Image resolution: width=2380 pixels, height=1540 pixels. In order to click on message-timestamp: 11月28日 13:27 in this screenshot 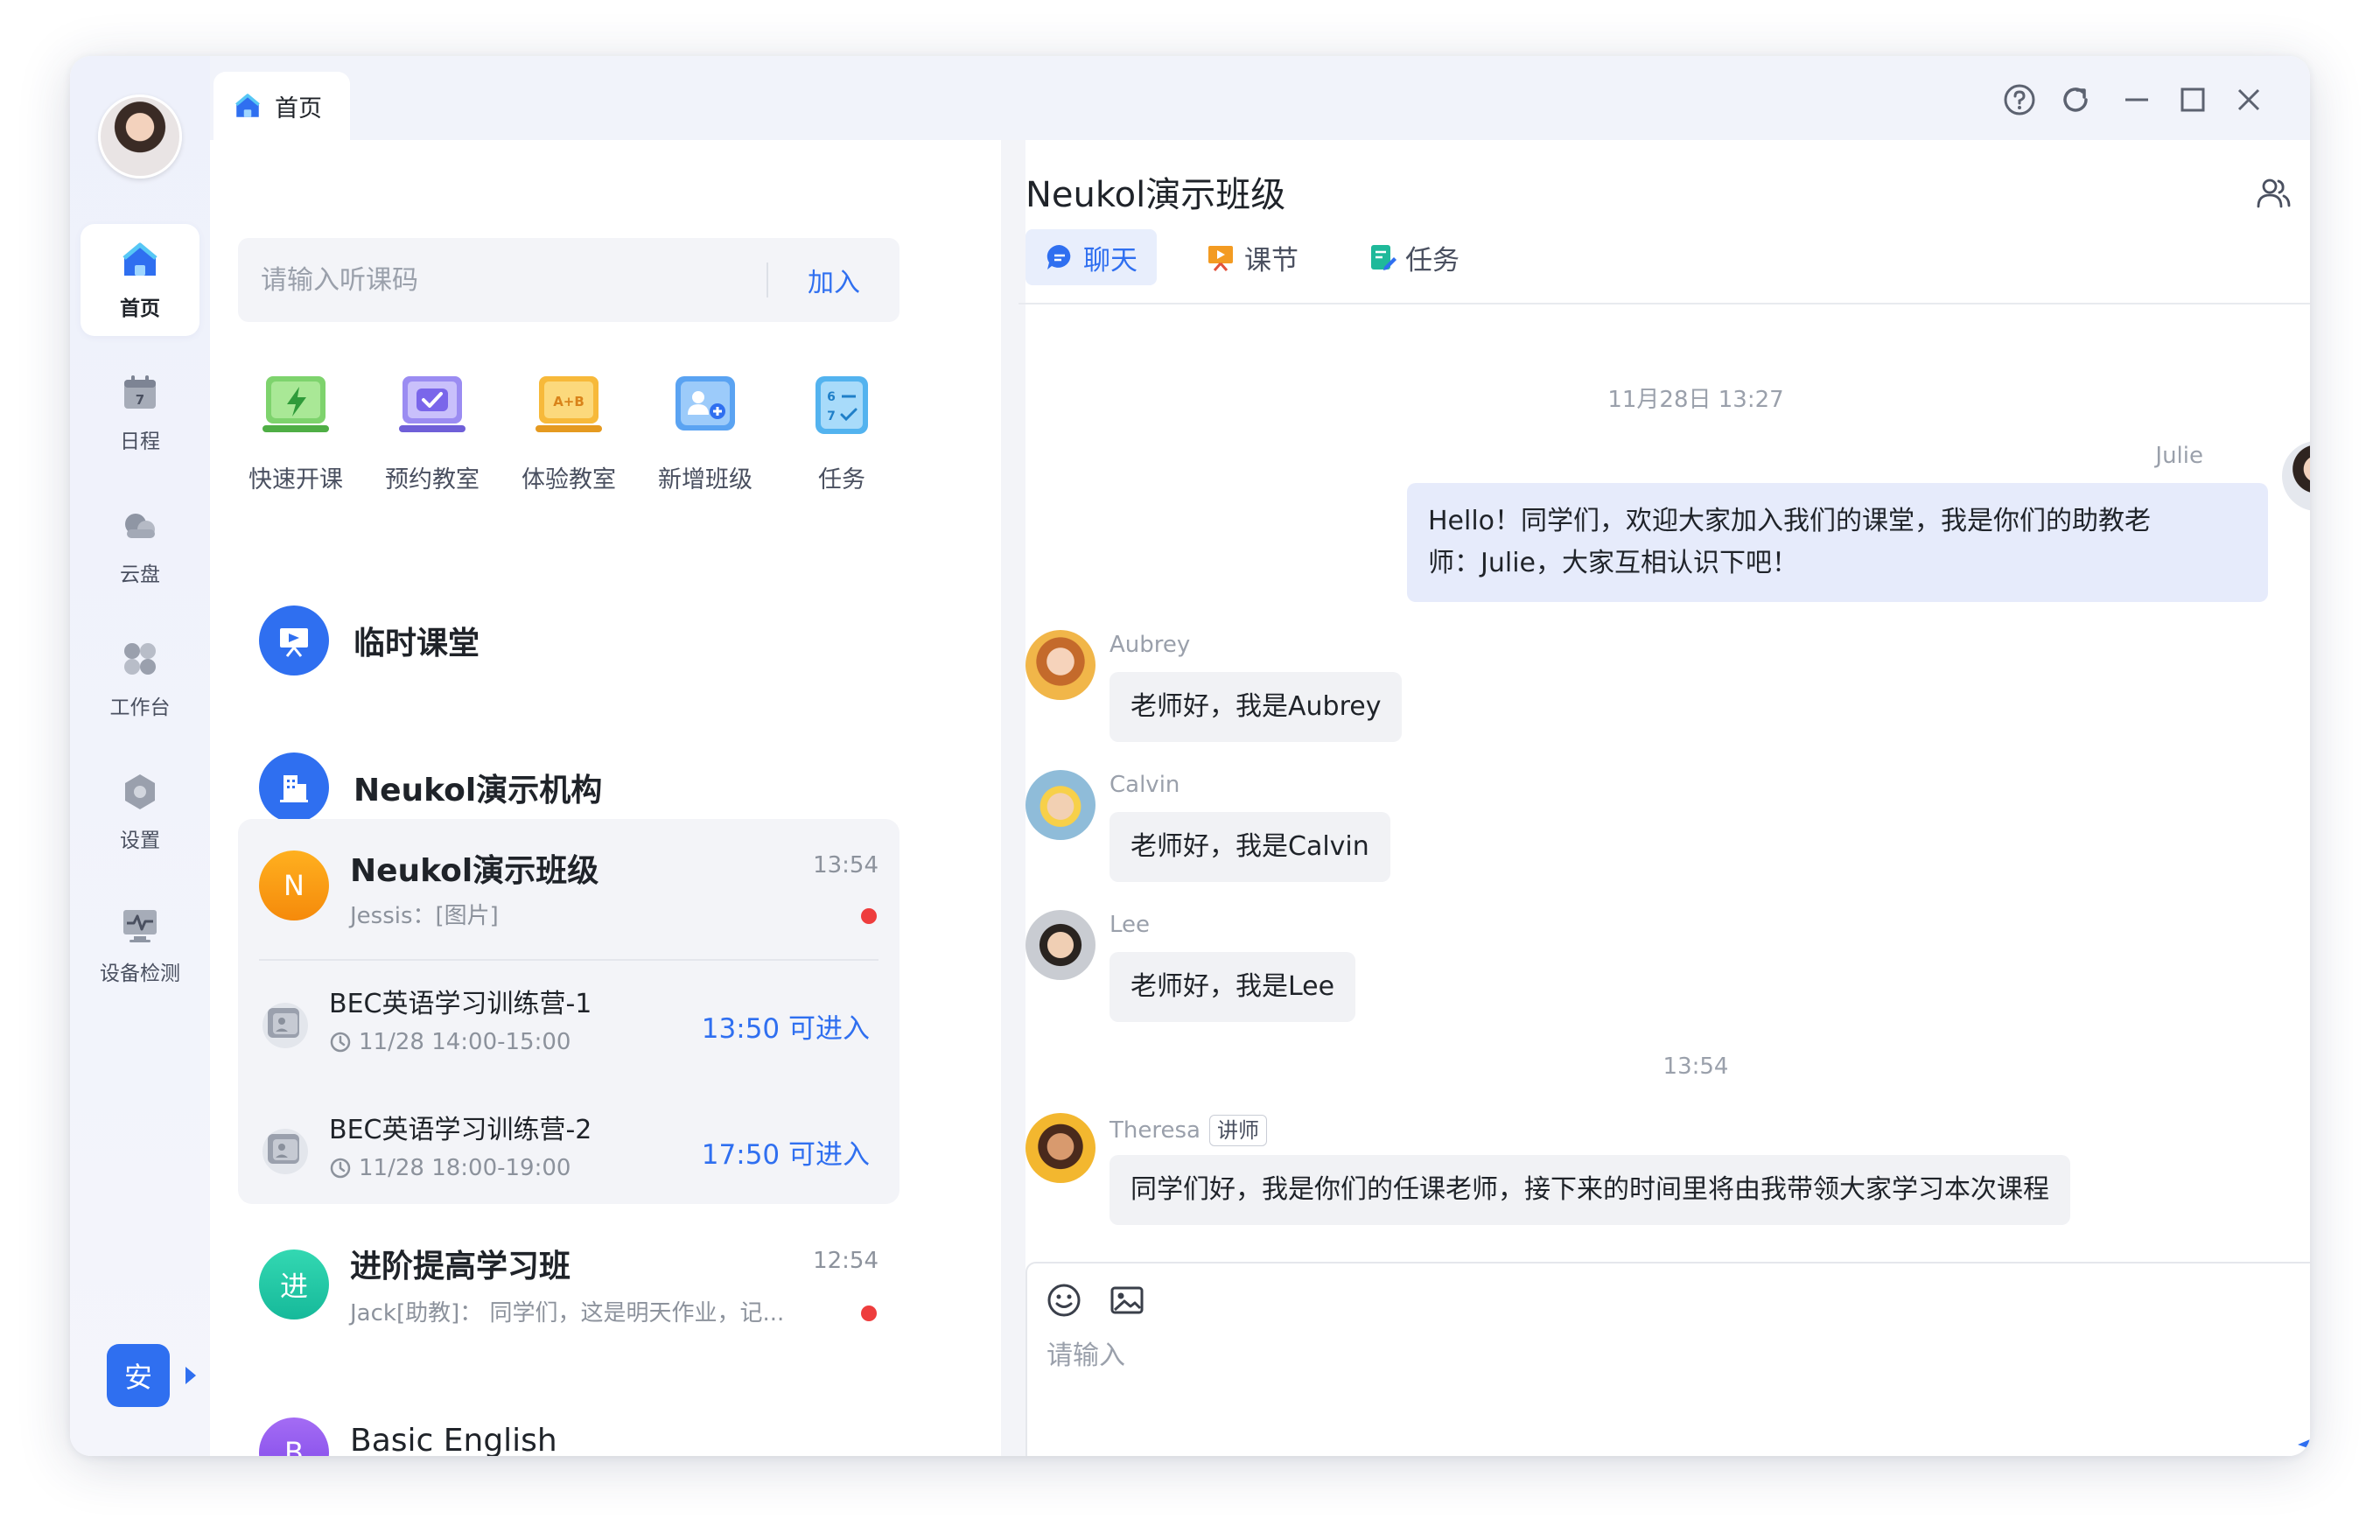, I will do `click(1695, 400)`.